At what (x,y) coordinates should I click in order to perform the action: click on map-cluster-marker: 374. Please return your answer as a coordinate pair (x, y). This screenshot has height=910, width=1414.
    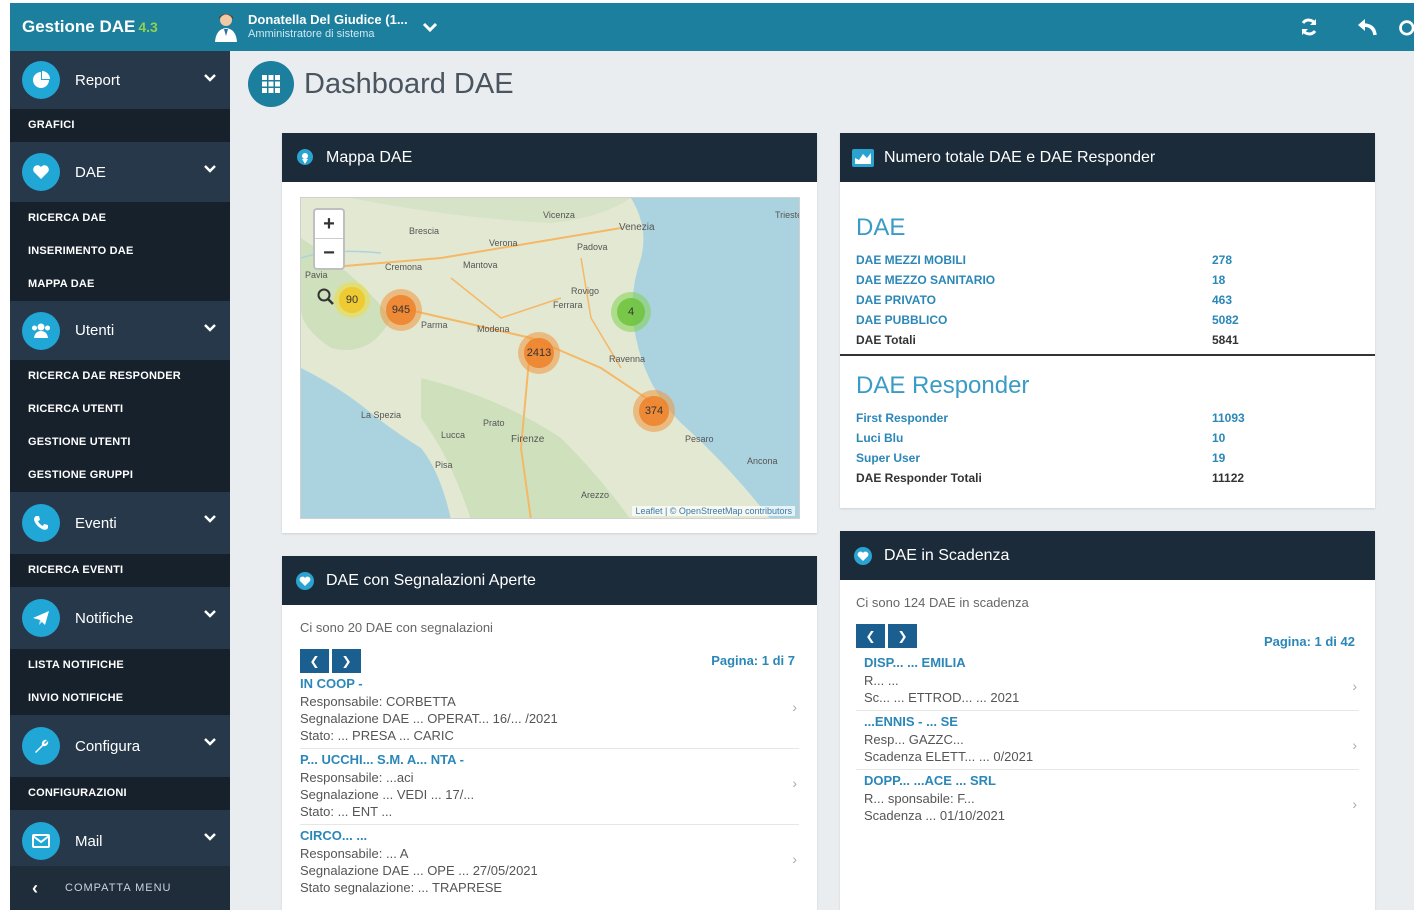
    Looking at the image, I should click on (654, 411).